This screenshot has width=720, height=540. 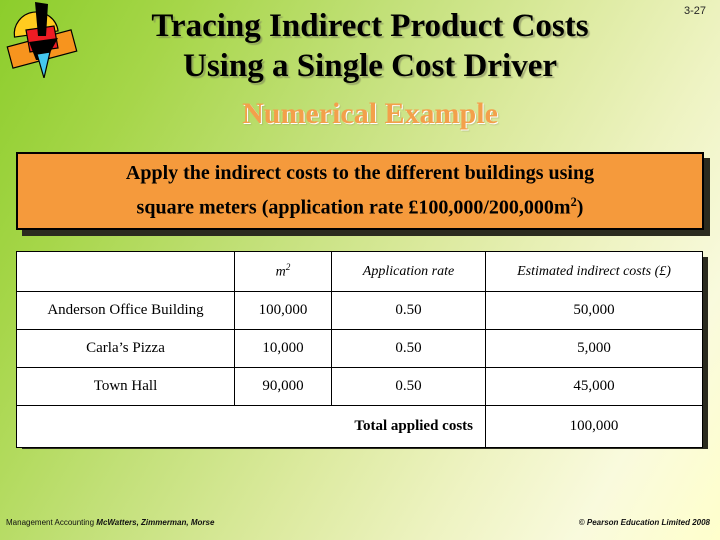 What do you see at coordinates (594, 271) in the screenshot?
I see `header-estimated-indirect-costs: Estimated indirect costs (£)` at bounding box center [594, 271].